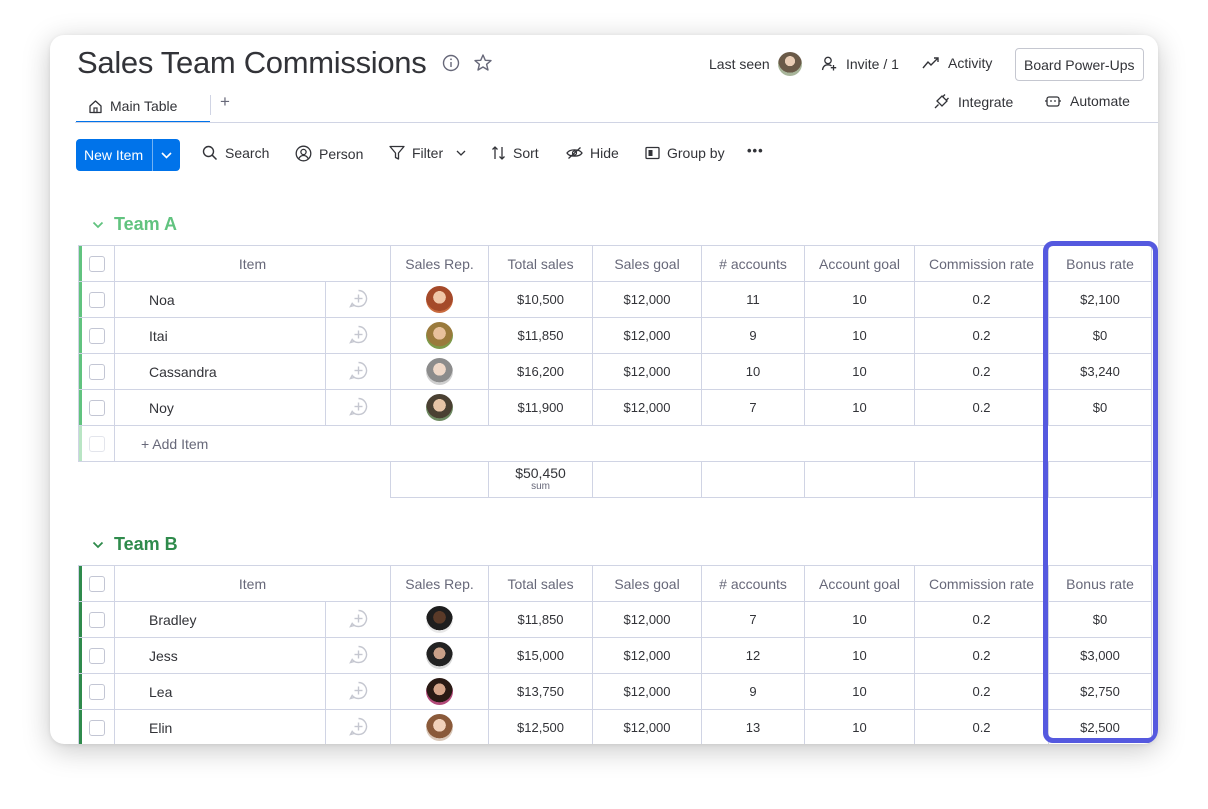 This screenshot has width=1208, height=809. I want to click on sort-button: Sort, so click(515, 153).